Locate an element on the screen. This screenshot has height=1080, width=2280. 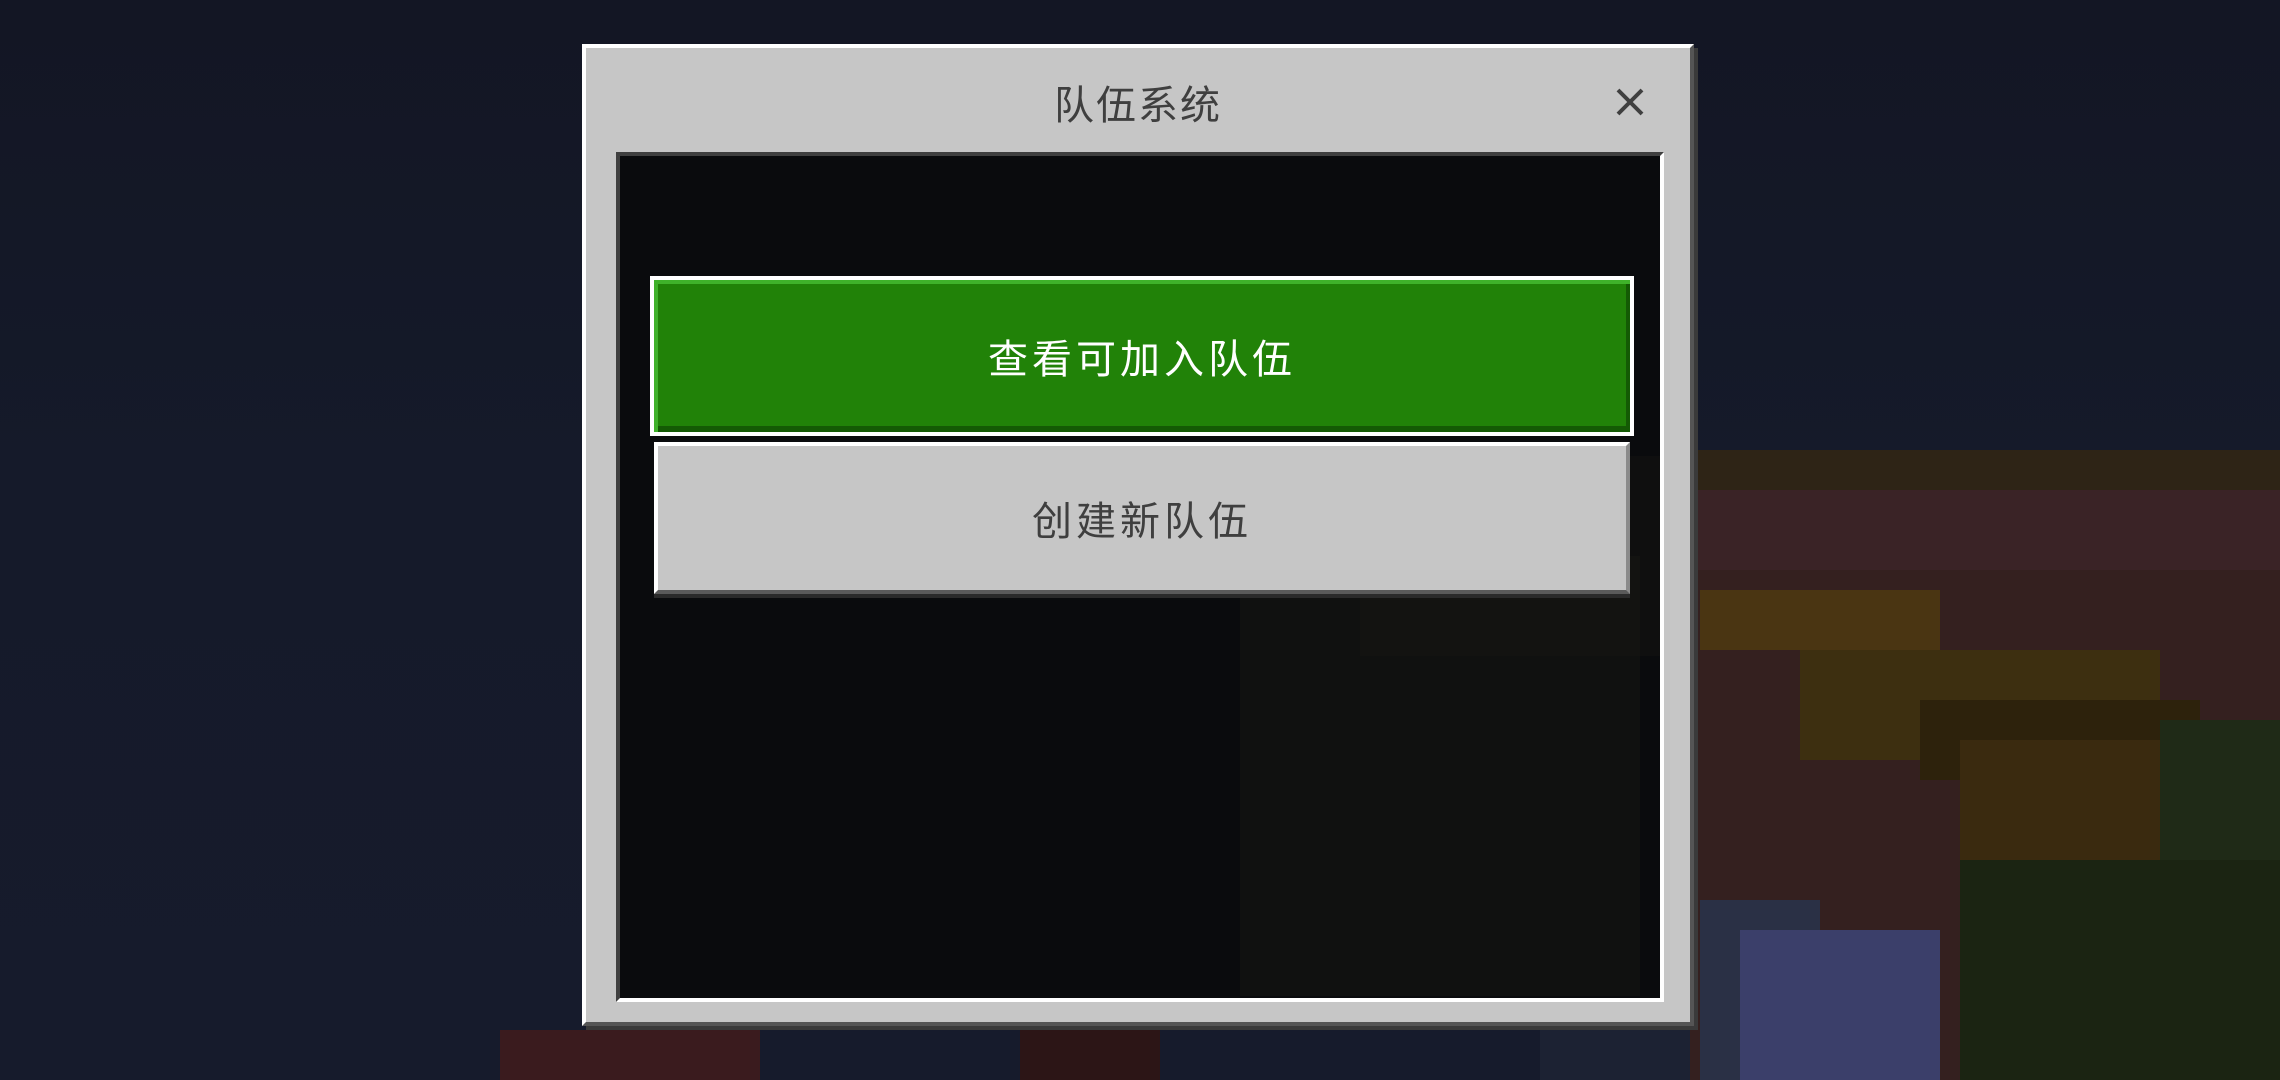
dialog-title: 队伍系统 is located at coordinates (1138, 106).